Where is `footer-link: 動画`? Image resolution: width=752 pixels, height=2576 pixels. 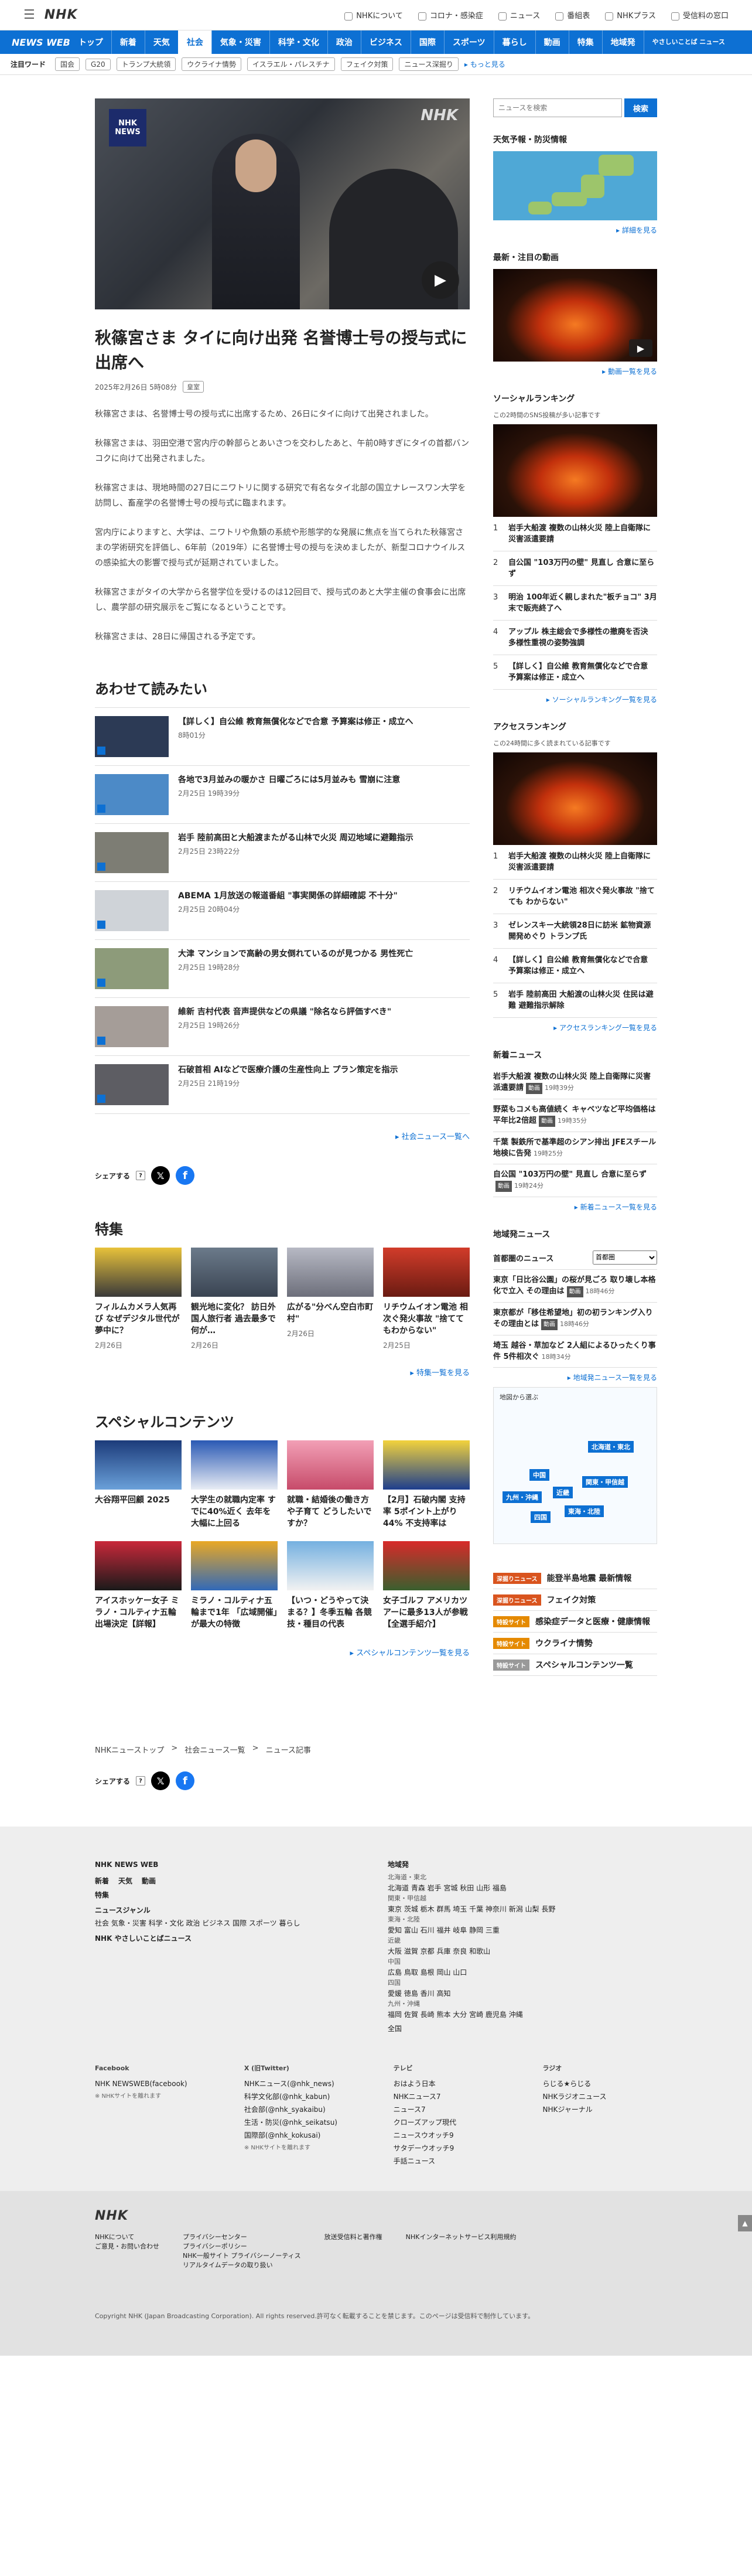 footer-link: 動画 is located at coordinates (149, 1881).